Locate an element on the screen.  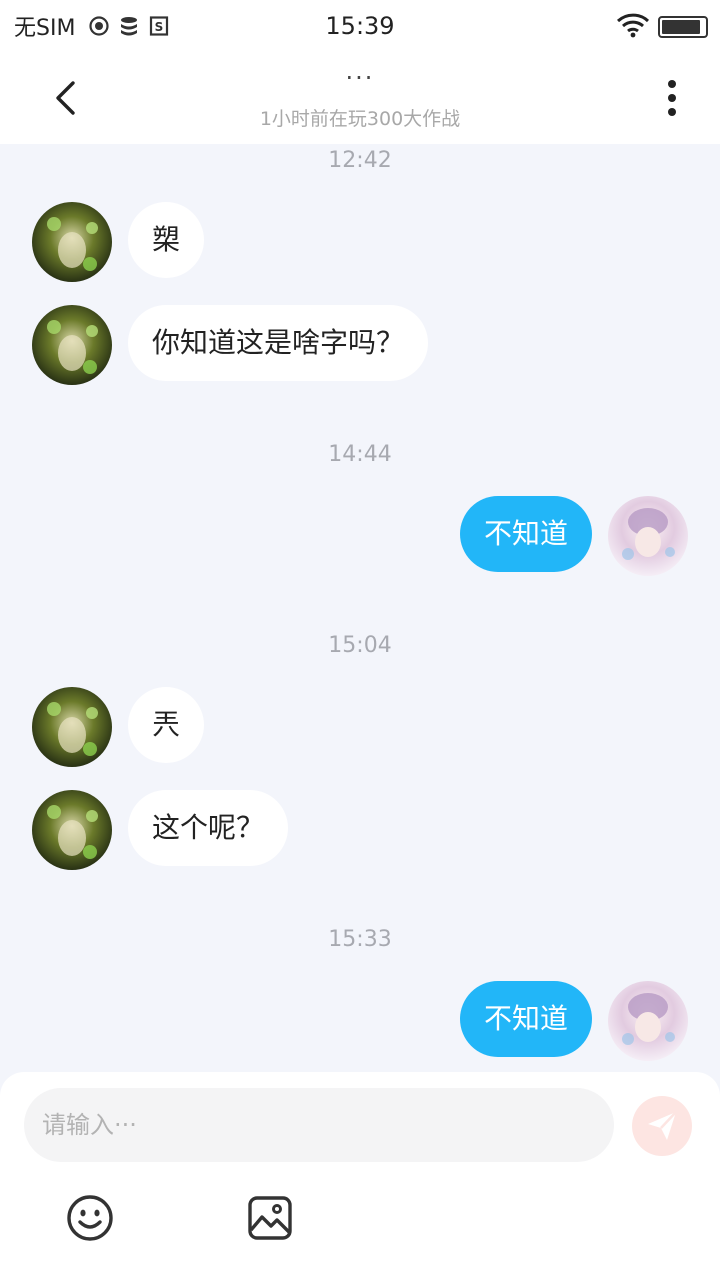
emoji-icon is located at coordinates (90, 1218).